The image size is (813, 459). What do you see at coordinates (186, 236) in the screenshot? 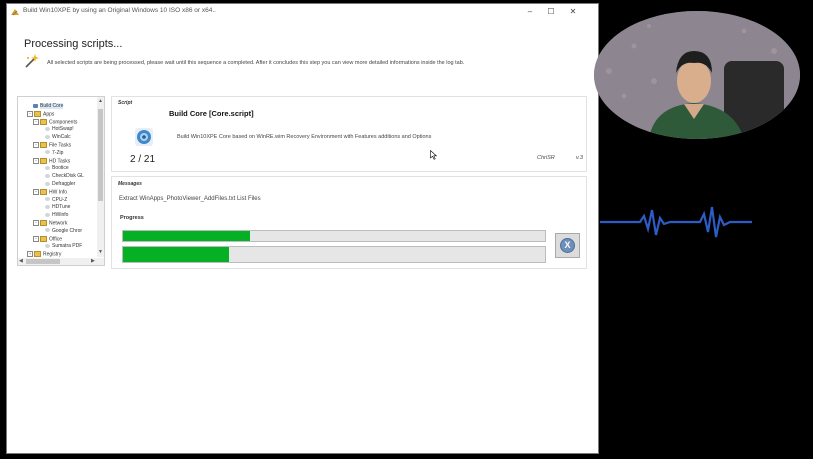
I see `script-progress-fill` at bounding box center [186, 236].